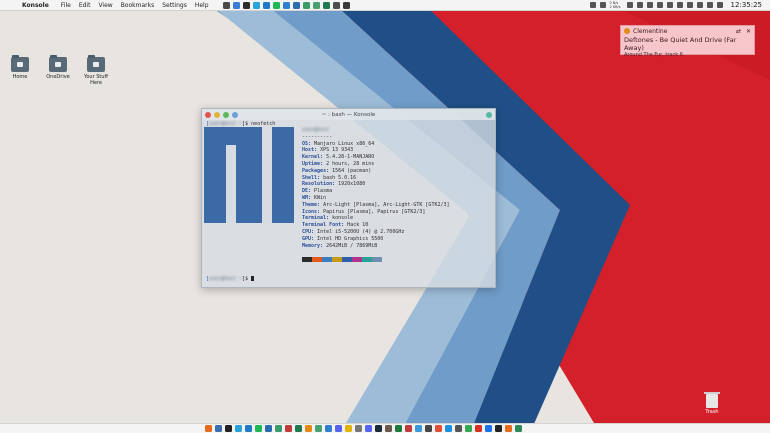 The width and height of the screenshot is (770, 433). What do you see at coordinates (689, 5) in the screenshot?
I see `battery-icon` at bounding box center [689, 5].